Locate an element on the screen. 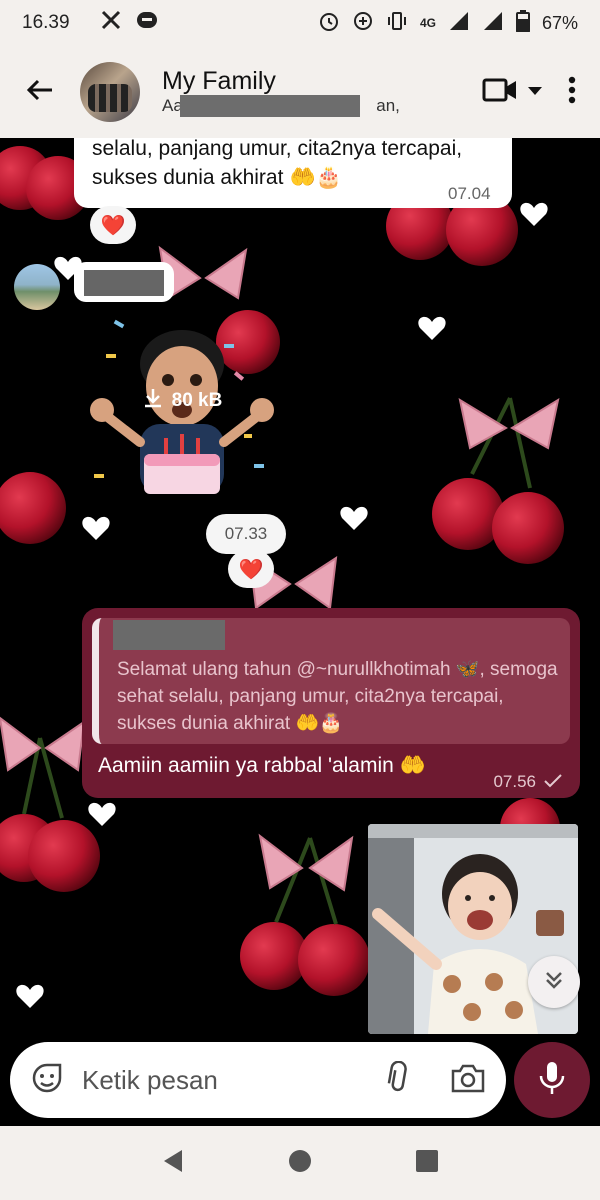  outgoing-time: 07.56 is located at coordinates (514, 781).